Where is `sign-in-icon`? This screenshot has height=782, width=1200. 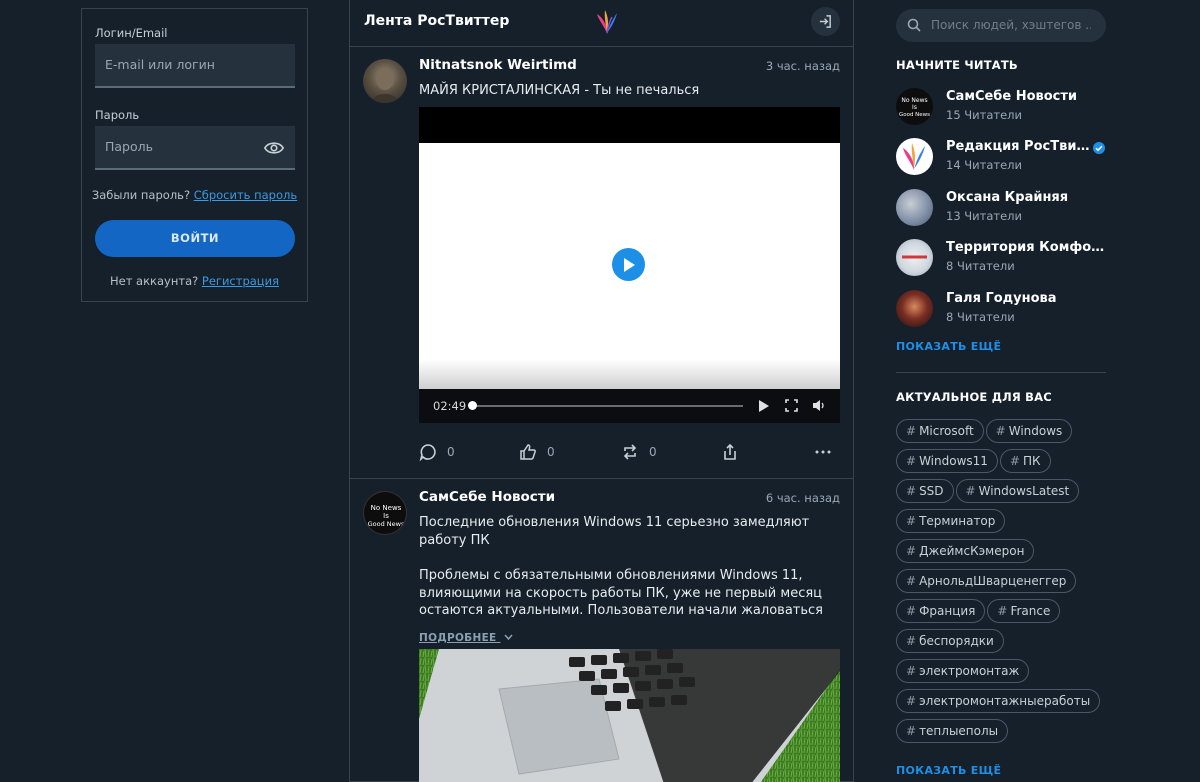 sign-in-icon is located at coordinates (825, 21).